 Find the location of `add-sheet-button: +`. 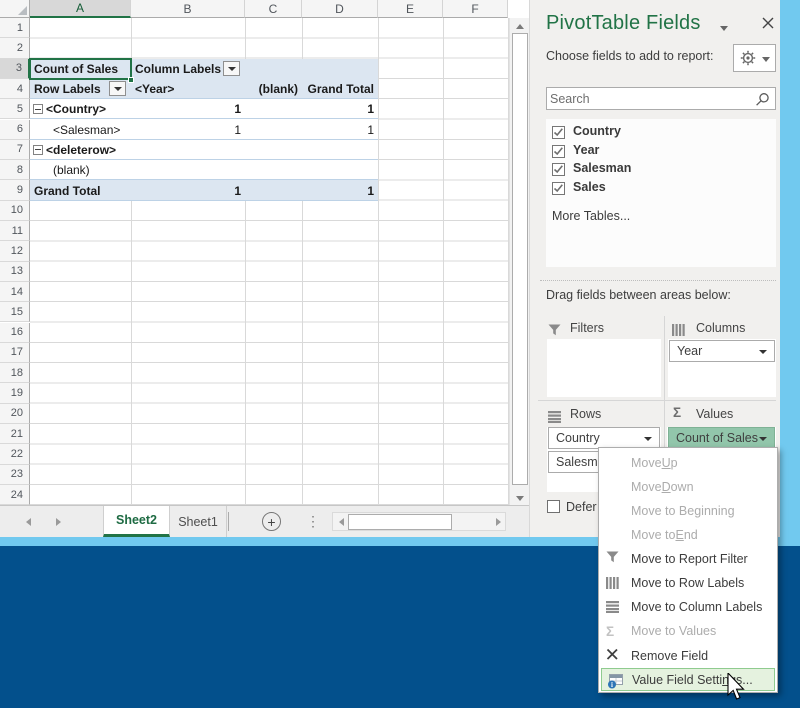

add-sheet-button: + is located at coordinates (271, 521).